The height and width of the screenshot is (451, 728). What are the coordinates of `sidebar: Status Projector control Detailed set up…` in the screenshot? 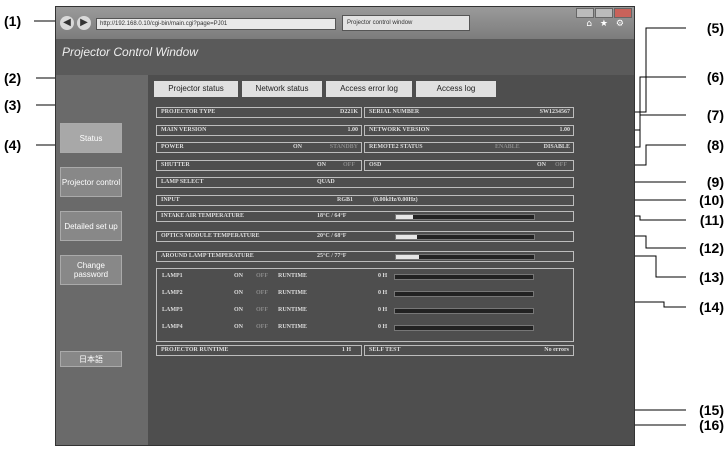 It's located at (102, 260).